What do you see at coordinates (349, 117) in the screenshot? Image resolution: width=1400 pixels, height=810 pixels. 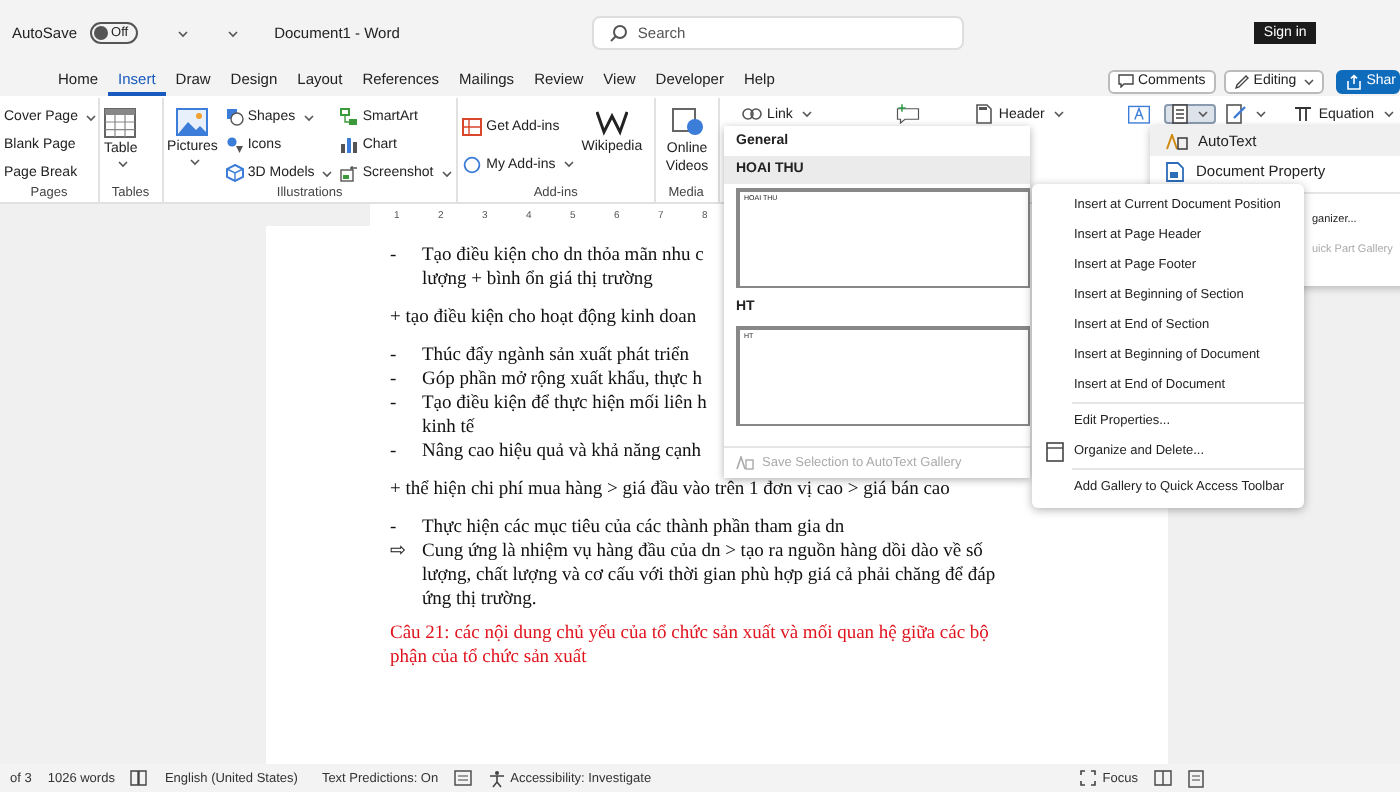 I see `smartart-icon` at bounding box center [349, 117].